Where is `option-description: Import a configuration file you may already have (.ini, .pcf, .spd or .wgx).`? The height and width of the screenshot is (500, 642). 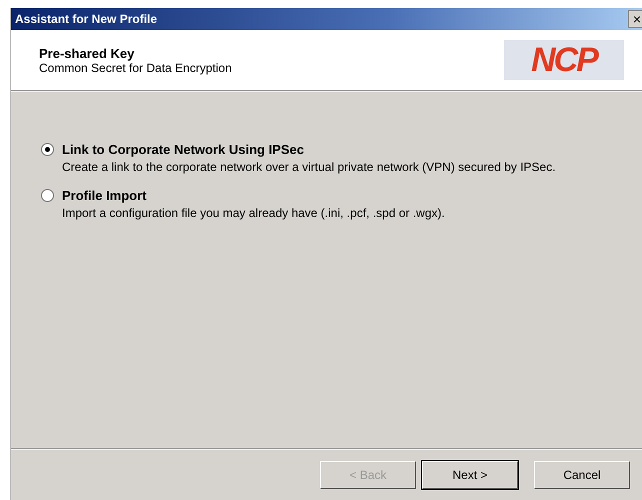
option-description: Import a configuration file you may already have (.ini, .pcf, .spd or .wgx). is located at coordinates (254, 213).